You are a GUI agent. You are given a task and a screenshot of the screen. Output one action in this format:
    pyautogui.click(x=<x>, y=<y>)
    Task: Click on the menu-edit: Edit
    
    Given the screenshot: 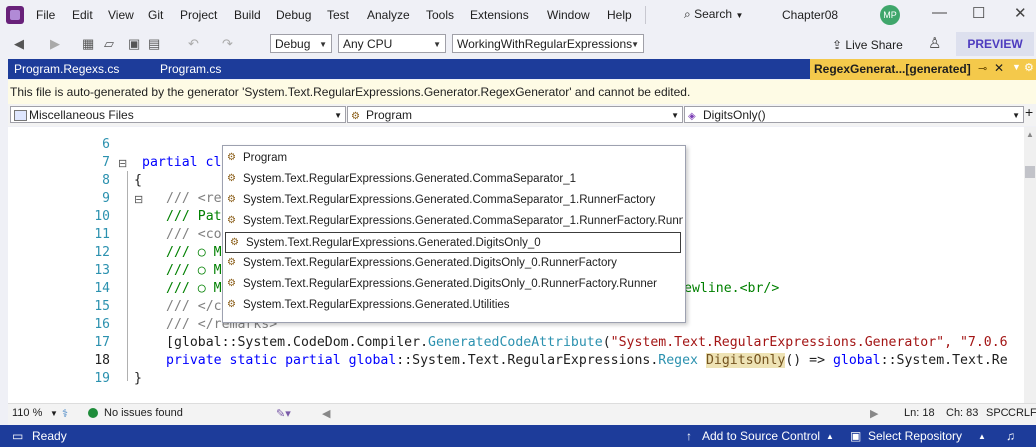 What is the action you would take?
    pyautogui.click(x=82, y=15)
    